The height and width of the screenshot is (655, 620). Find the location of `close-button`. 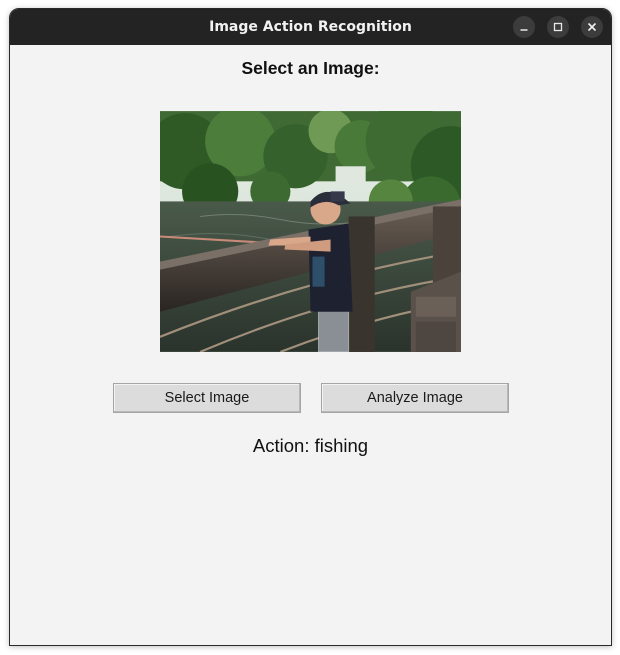

close-button is located at coordinates (592, 27).